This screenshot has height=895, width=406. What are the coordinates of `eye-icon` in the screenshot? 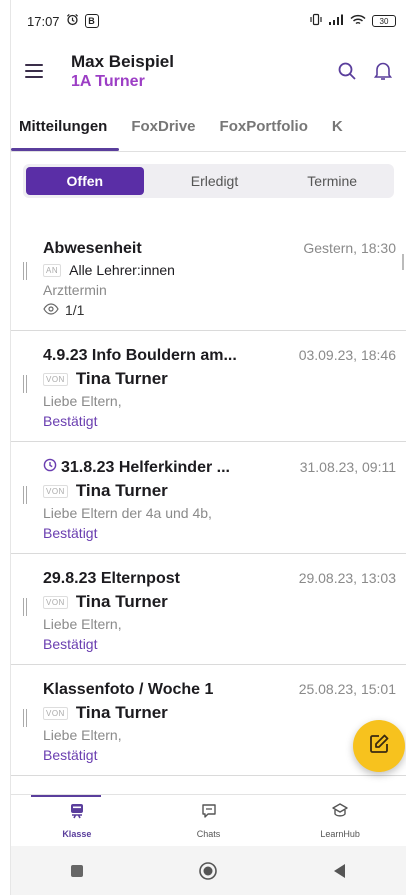 It's located at (51, 310).